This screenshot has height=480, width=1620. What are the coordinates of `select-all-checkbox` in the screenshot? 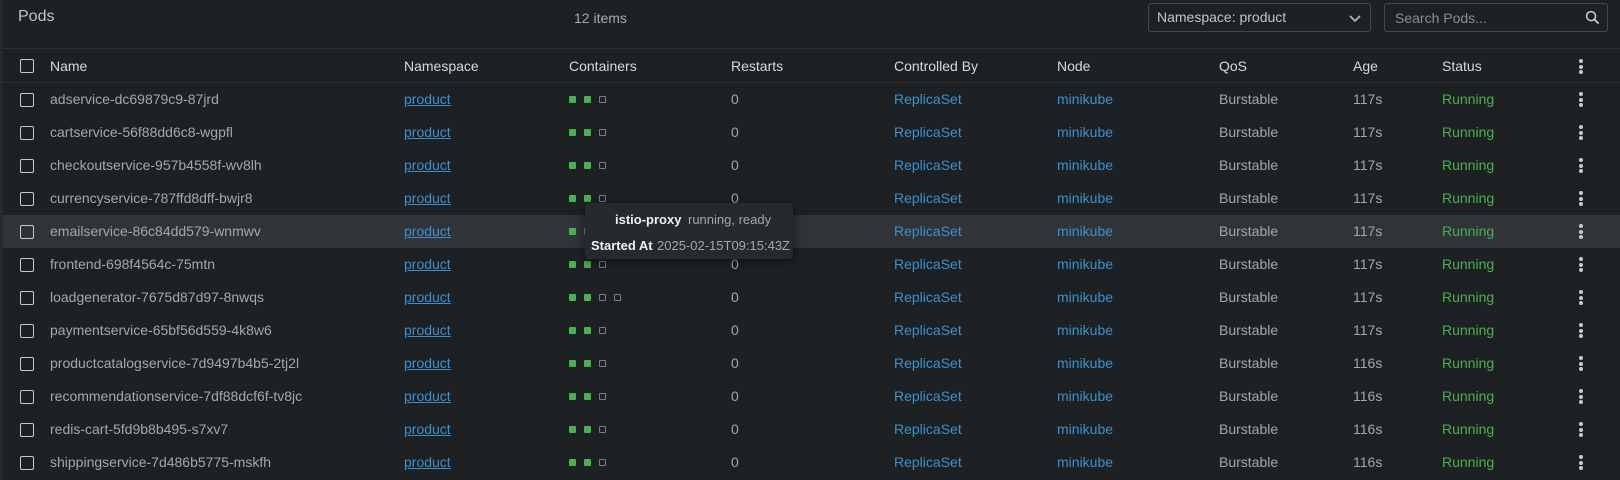 It's located at (27, 66).